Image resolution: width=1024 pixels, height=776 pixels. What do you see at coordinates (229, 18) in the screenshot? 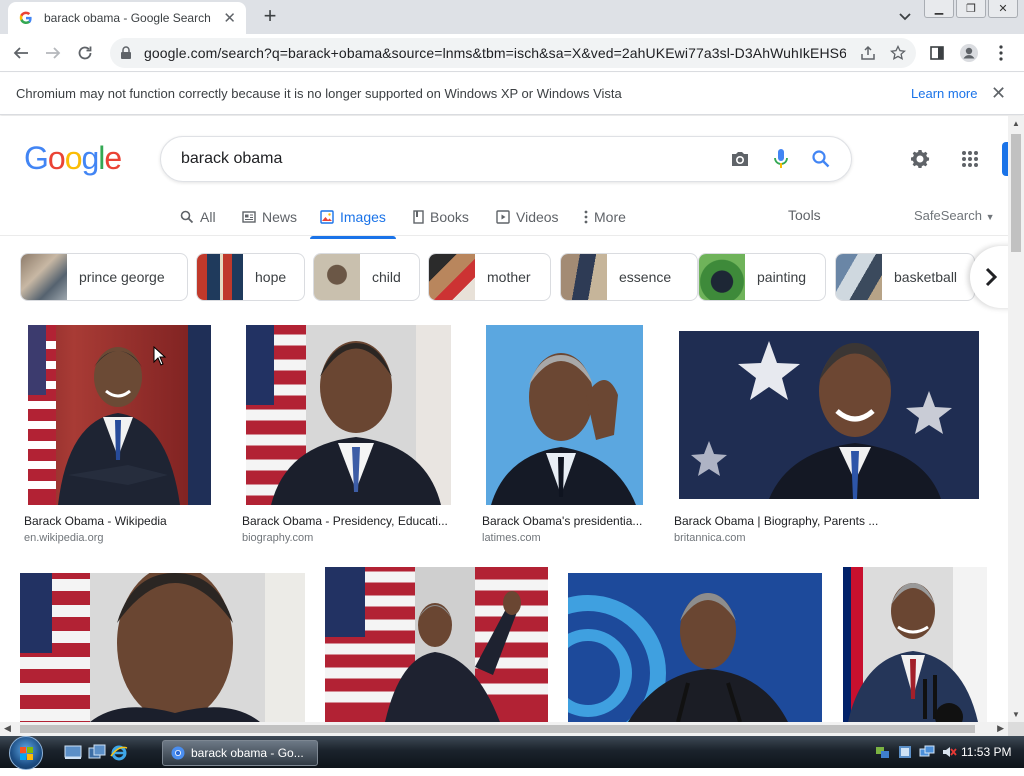
I see `tab-close-icon: ✕` at bounding box center [229, 18].